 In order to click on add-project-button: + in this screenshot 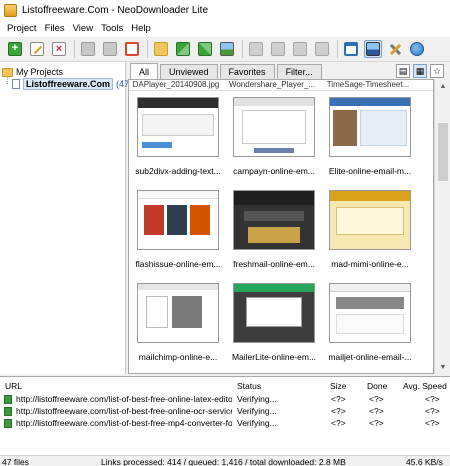, I will do `click(15, 49)`.